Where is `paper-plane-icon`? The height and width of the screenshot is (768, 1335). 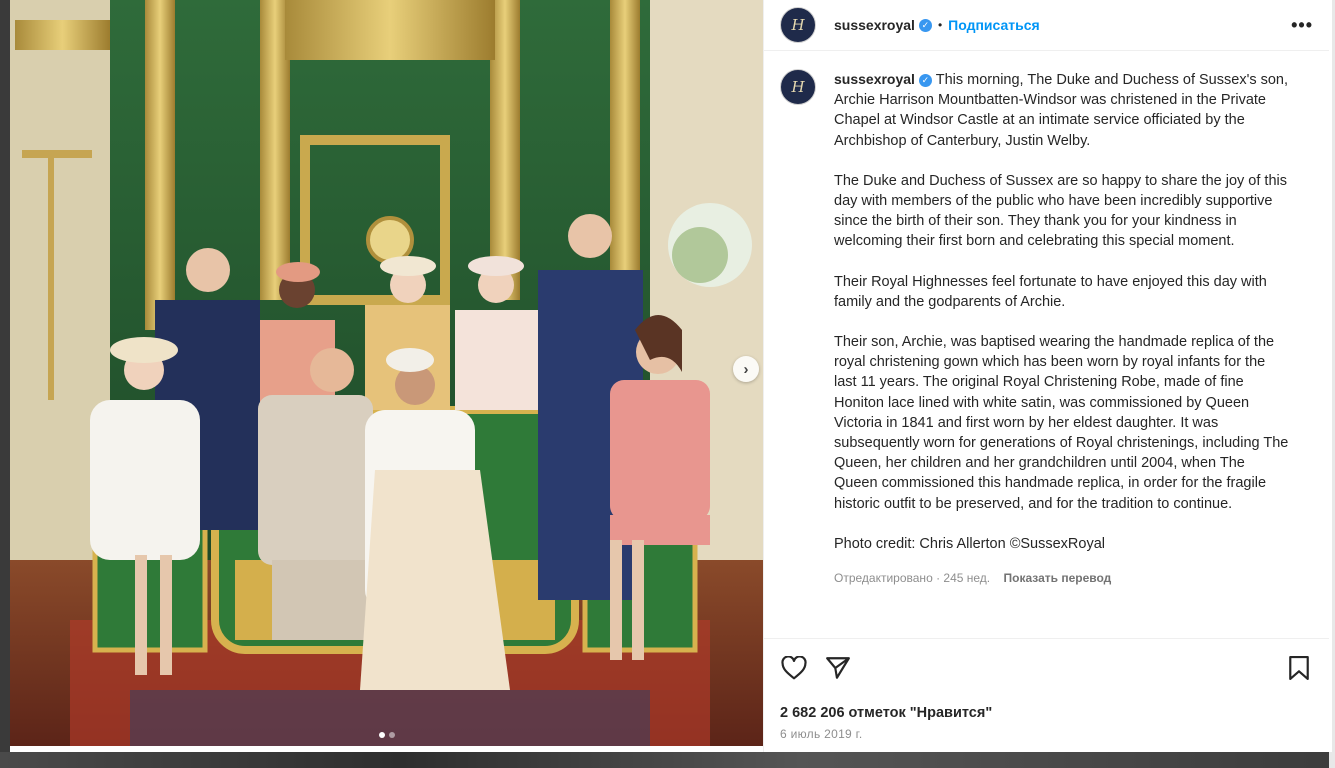
paper-plane-icon is located at coordinates (838, 668).